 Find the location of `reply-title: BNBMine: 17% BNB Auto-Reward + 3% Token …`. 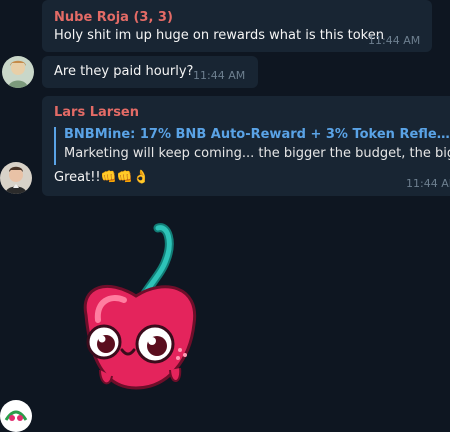

reply-title: BNBMine: 17% BNB Auto-Reward + 3% Token … is located at coordinates (257, 134).